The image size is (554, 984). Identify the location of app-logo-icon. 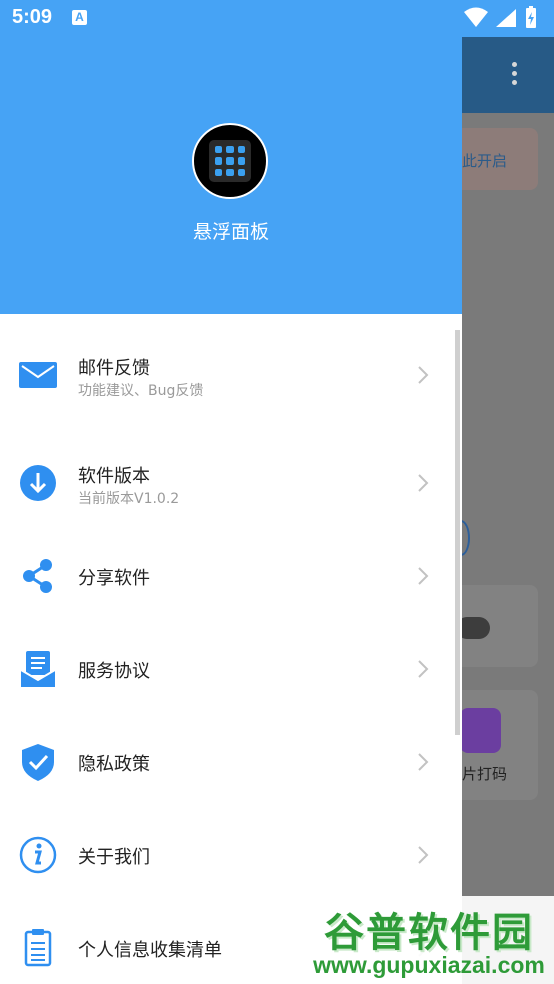
(230, 161).